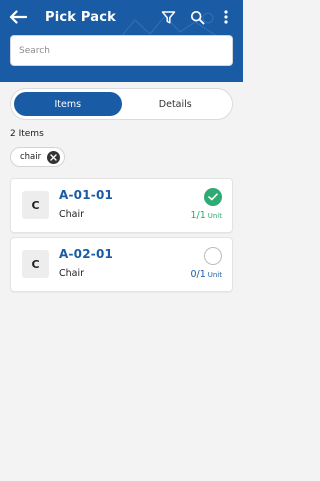 Image resolution: width=320 pixels, height=481 pixels. I want to click on search-button, so click(197, 17).